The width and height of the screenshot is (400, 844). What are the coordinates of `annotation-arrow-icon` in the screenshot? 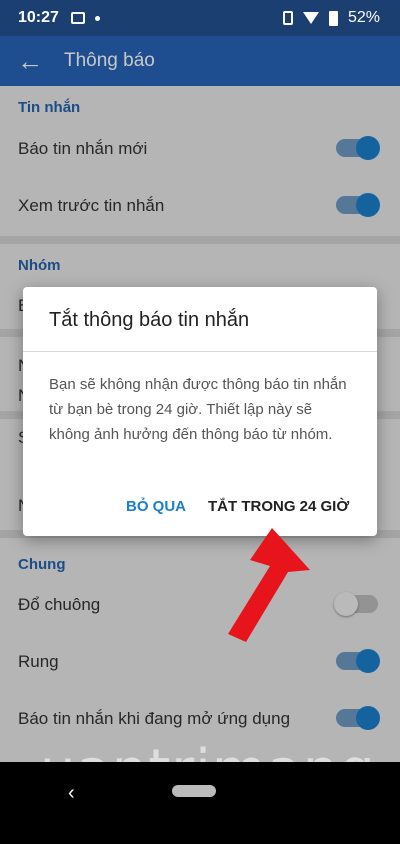 It's located at (269, 585).